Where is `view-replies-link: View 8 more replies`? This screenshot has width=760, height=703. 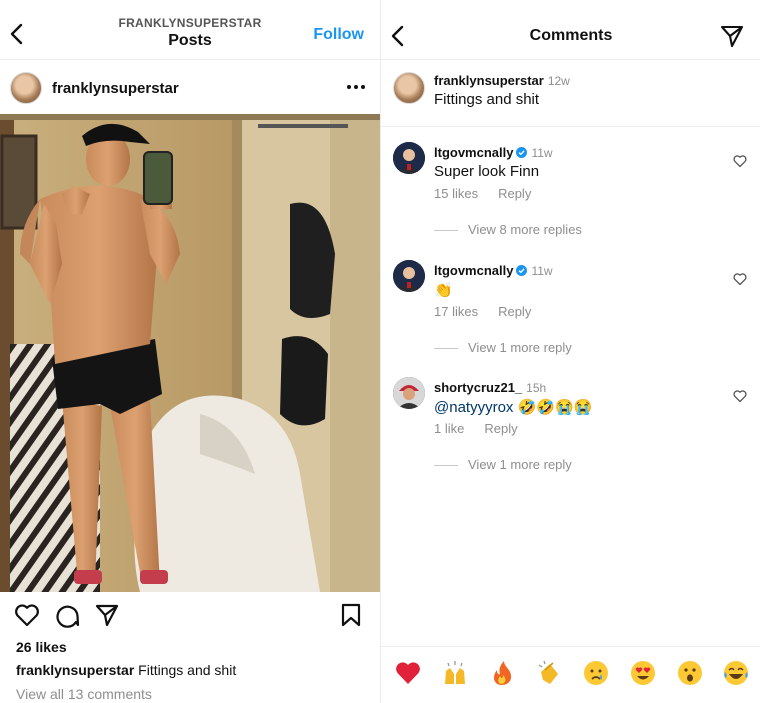 view-replies-link: View 8 more replies is located at coordinates (508, 229).